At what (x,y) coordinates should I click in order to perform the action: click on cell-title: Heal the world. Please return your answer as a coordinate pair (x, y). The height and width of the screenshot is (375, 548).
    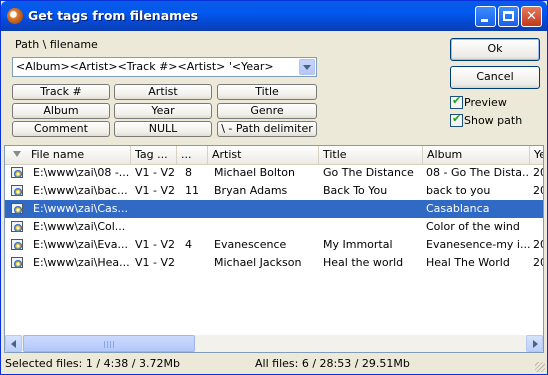
    Looking at the image, I should click on (363, 262).